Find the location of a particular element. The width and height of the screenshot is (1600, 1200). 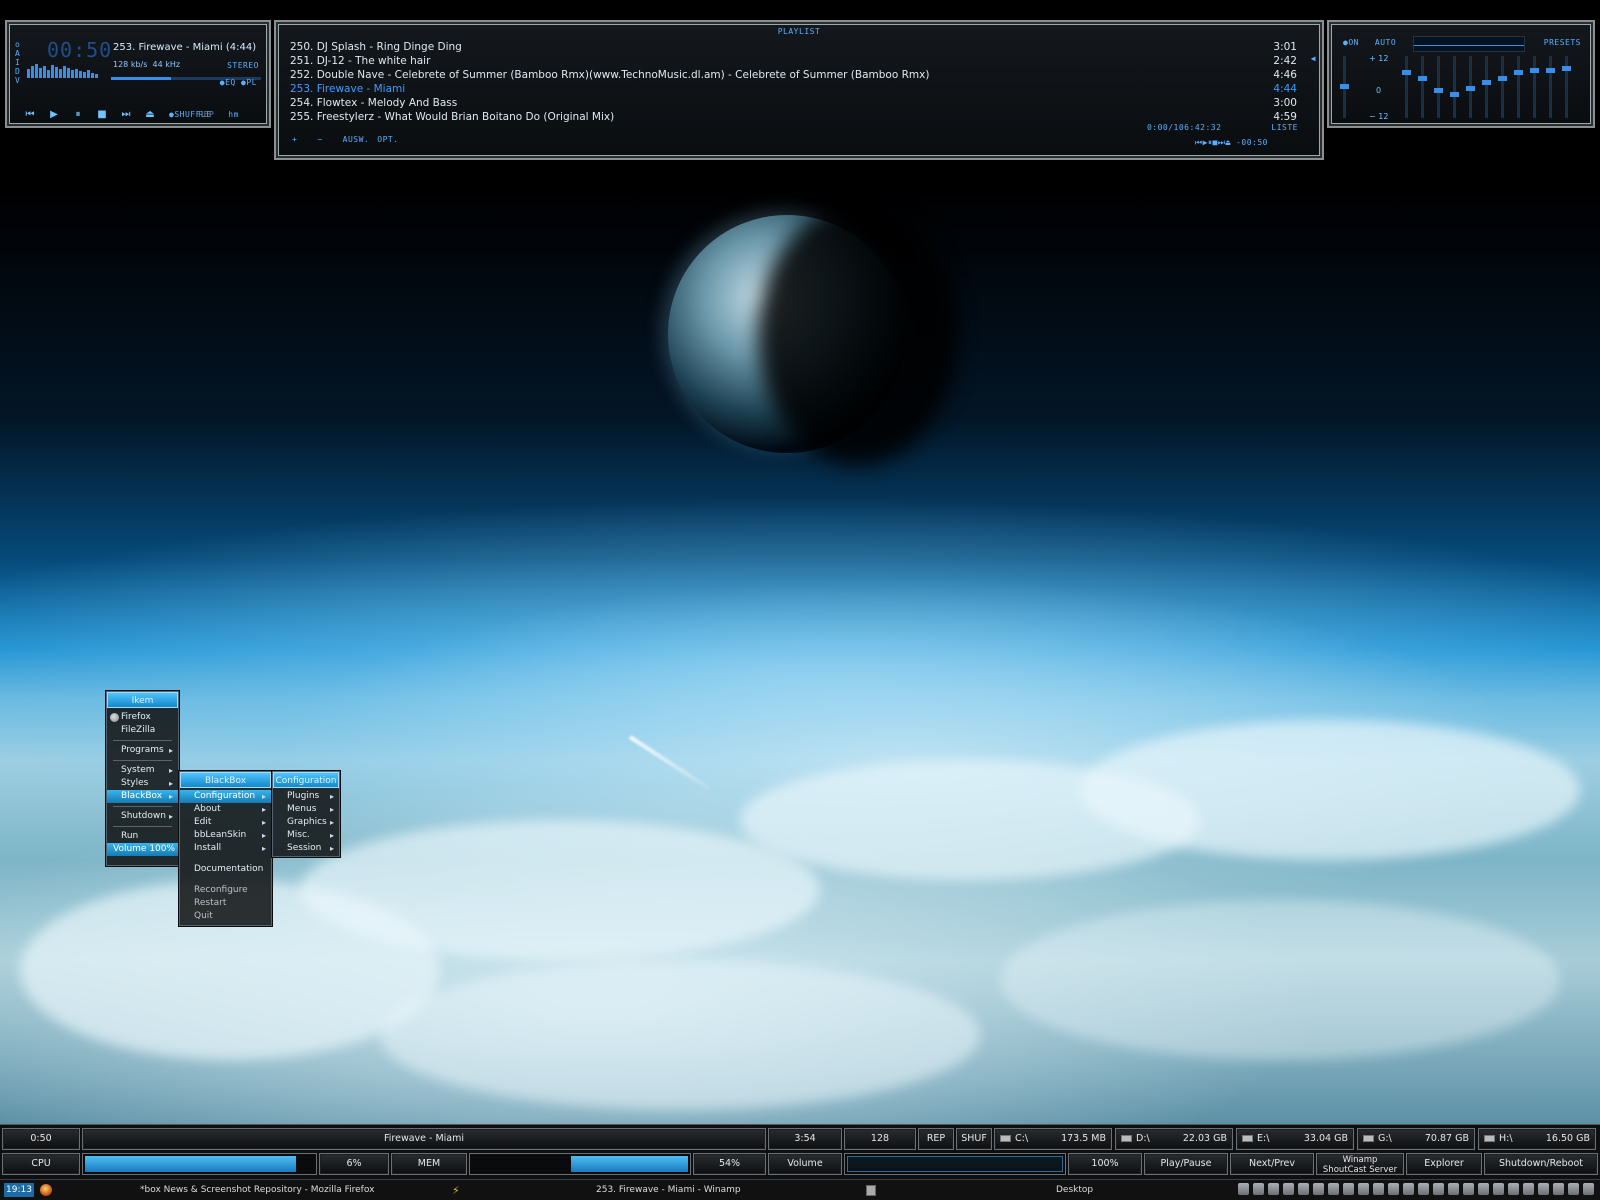

menu-item-filezilla: FileZilla is located at coordinates (142, 730).